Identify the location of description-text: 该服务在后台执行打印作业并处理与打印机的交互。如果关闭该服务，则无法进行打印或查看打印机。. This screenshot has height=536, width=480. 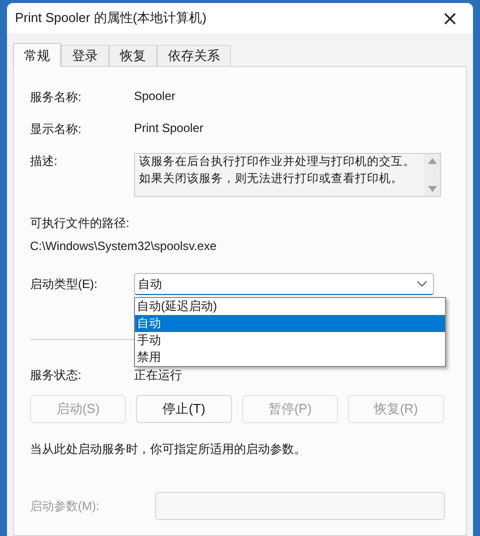
(277, 170).